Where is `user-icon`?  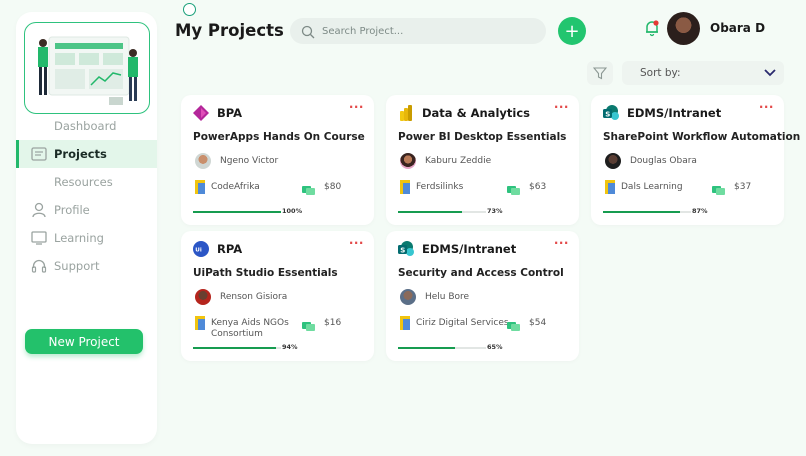
user-icon is located at coordinates (39, 210).